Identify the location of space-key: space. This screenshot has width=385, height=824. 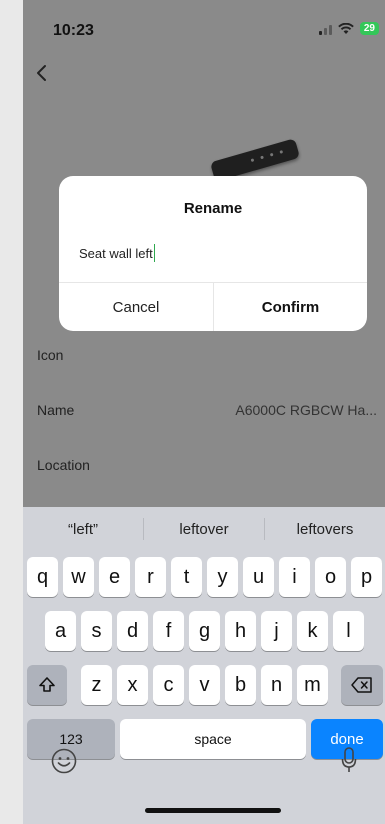
(213, 739).